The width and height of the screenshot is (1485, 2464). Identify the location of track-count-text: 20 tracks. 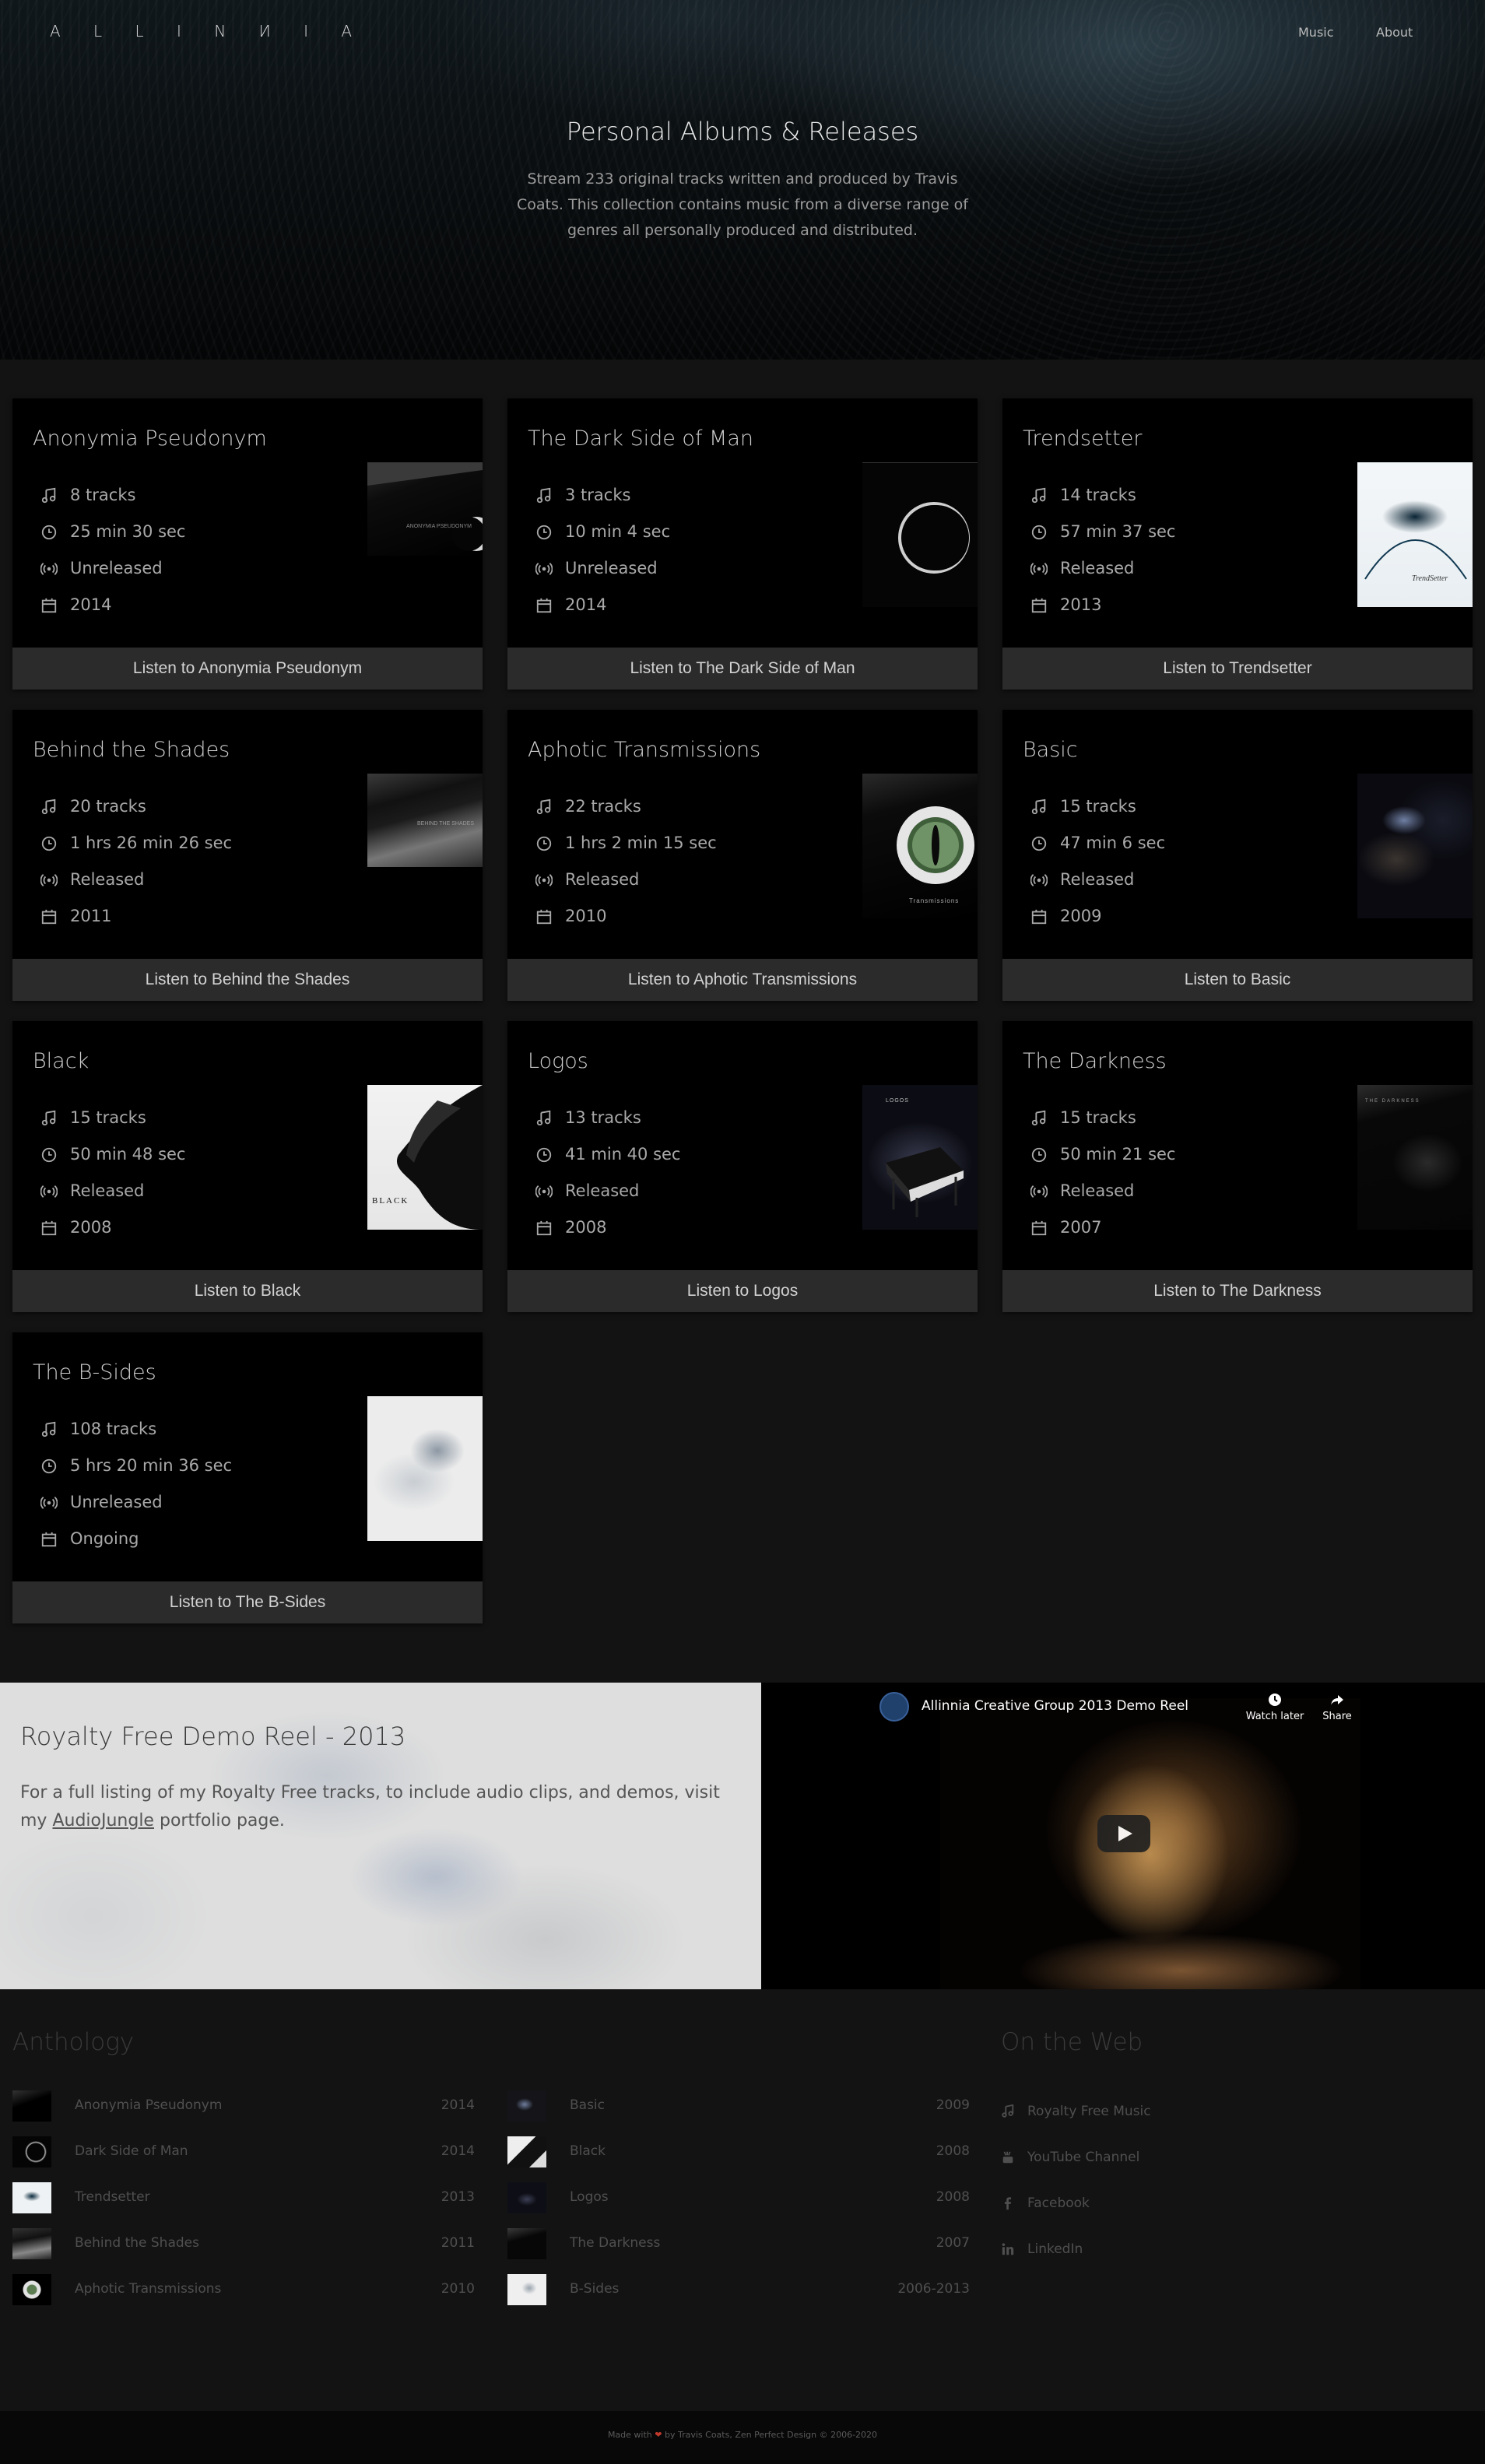
(108, 806).